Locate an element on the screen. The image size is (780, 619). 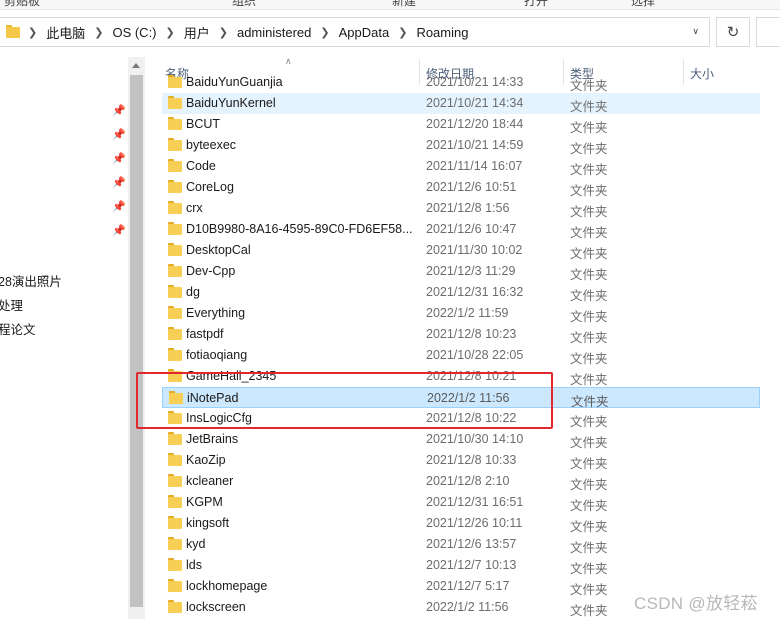
file-modified-date: 2021/10/30 14:10 is located at coordinates (475, 439).